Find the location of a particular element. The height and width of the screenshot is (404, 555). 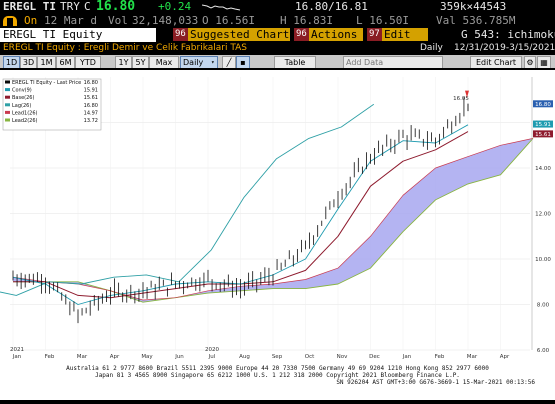

legend-value: 13.72 is located at coordinates (91, 121).